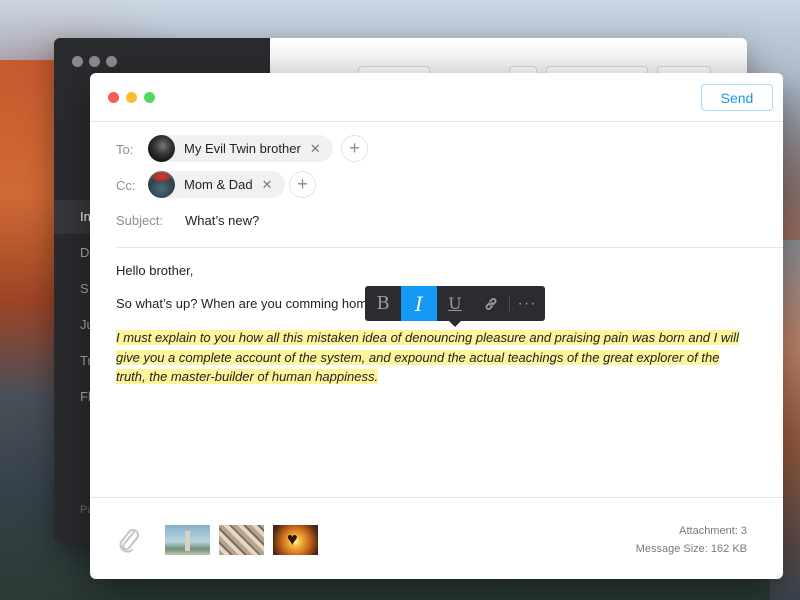  I want to click on underline-button: U, so click(455, 303).